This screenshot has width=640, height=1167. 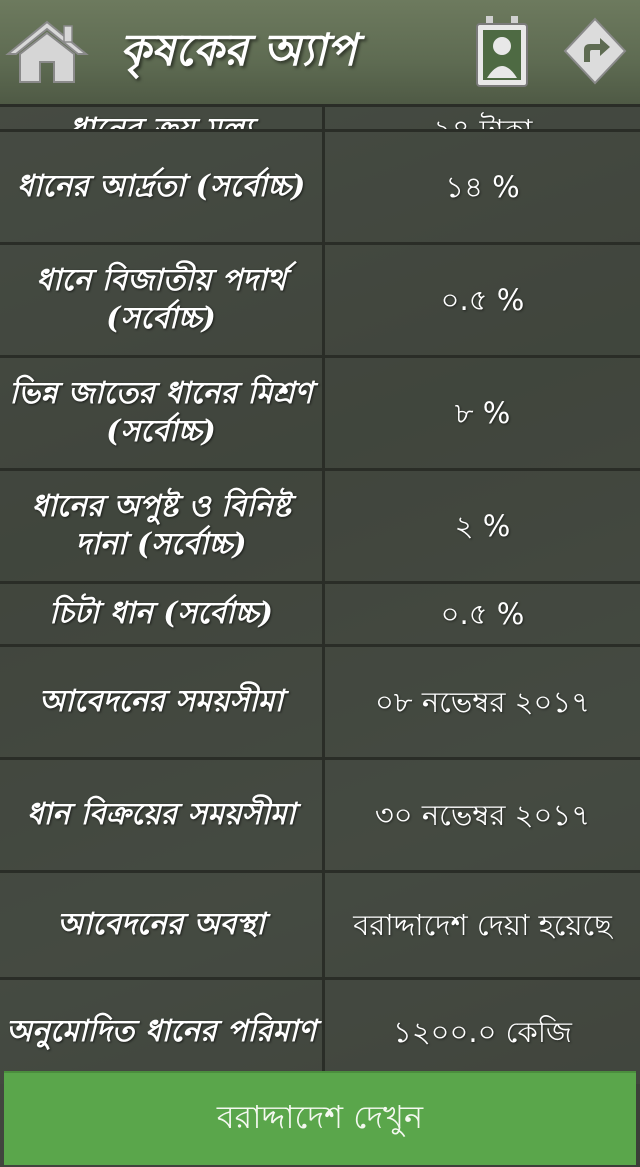 I want to click on row-label: ধান বিক্রয়ের সময়সীমা, so click(x=161, y=815).